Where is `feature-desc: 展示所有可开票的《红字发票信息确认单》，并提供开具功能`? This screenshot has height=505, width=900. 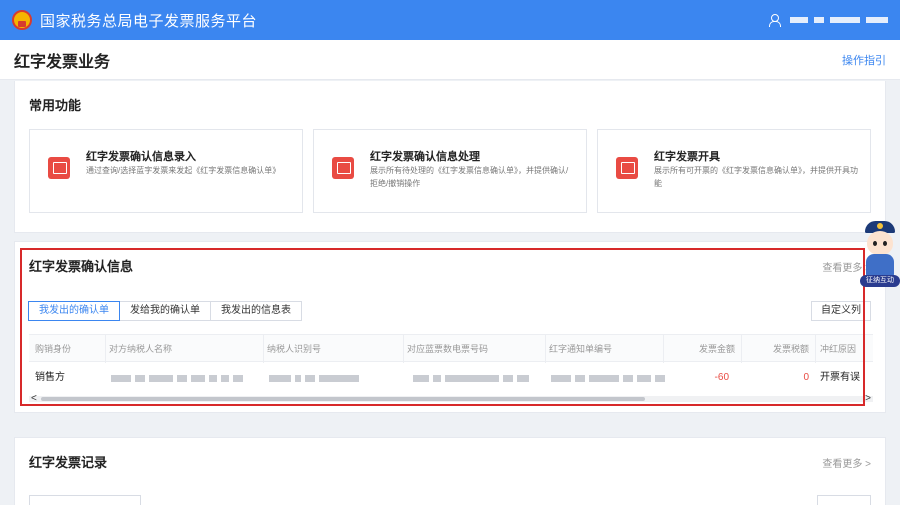 feature-desc: 展示所有可开票的《红字发票信息确认单》，并提供开具功能 is located at coordinates (756, 177).